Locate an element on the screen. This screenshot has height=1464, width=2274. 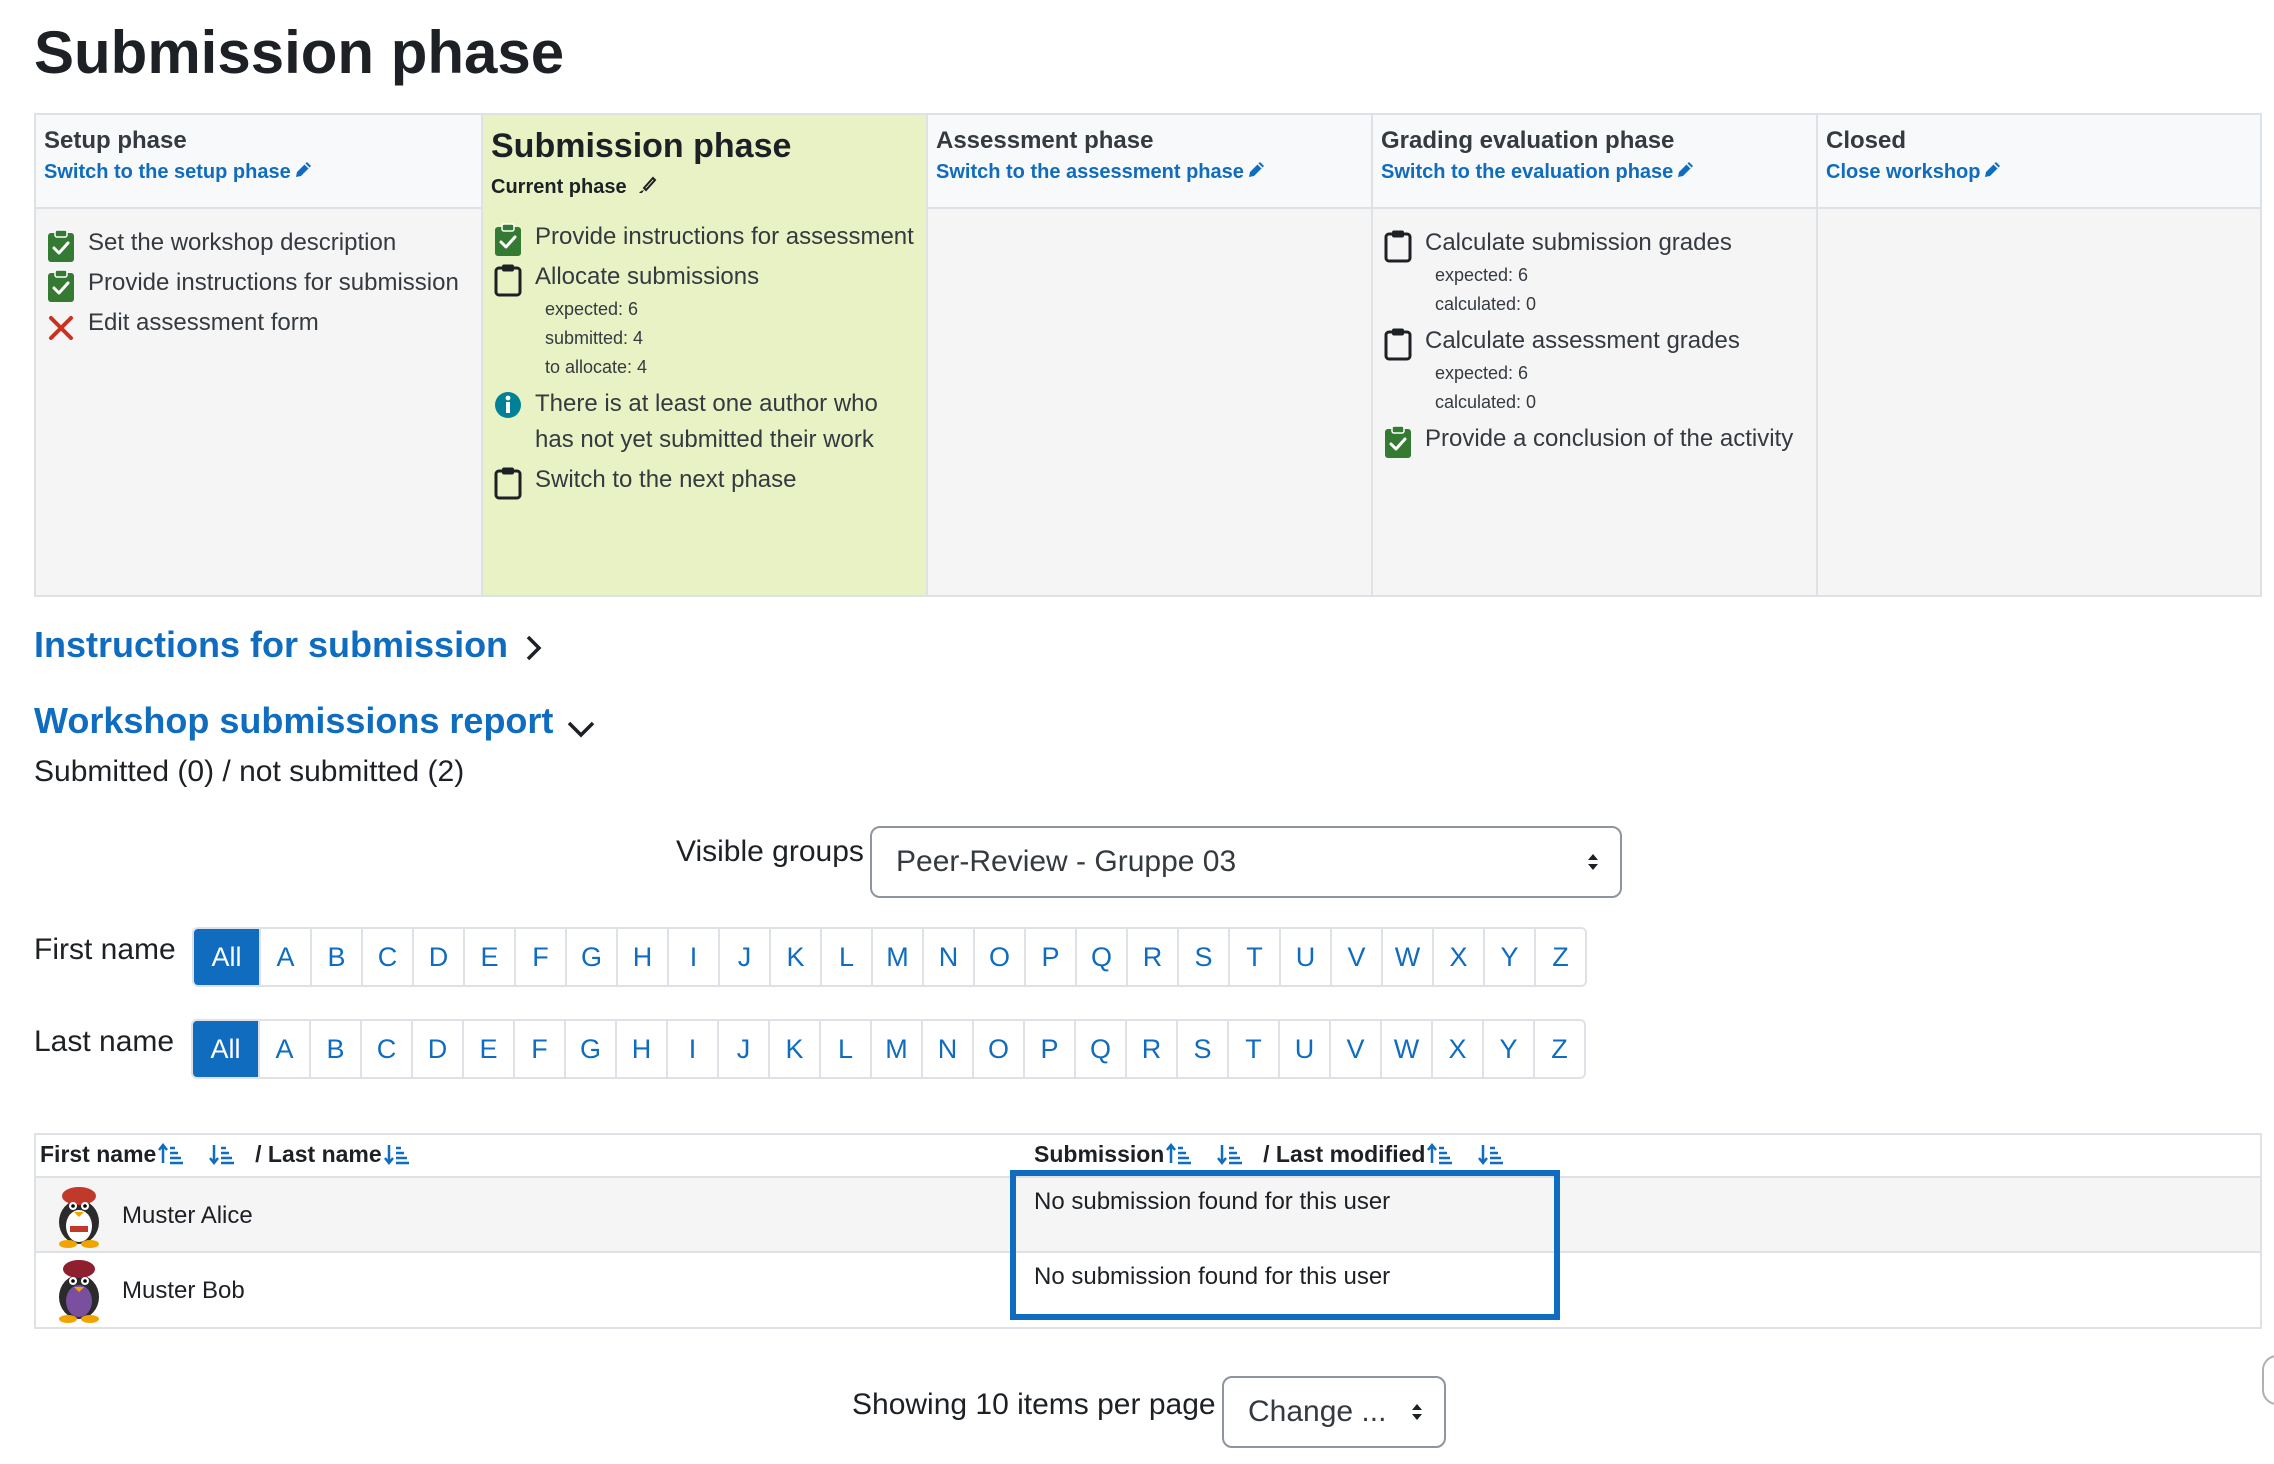
initial-last-p: P is located at coordinates (1048, 1049).